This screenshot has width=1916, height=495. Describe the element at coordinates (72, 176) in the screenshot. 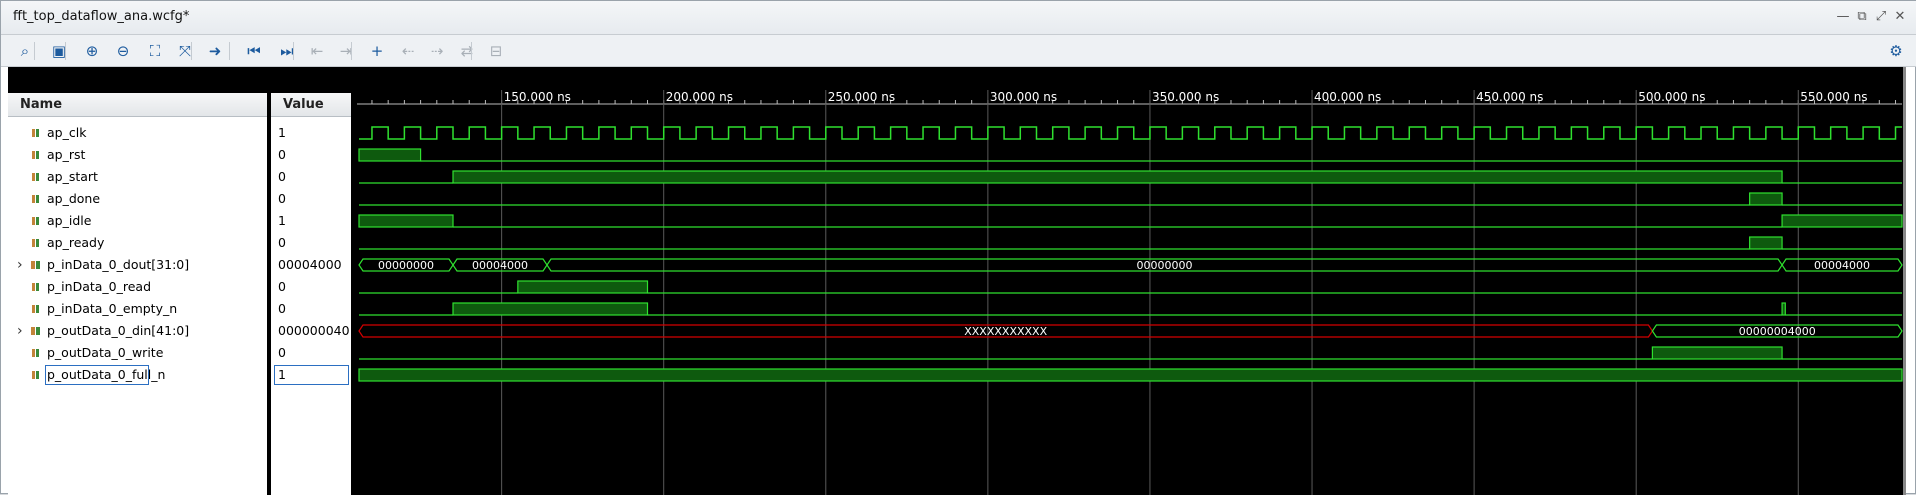

I see `signal-name: ap_start` at that location.